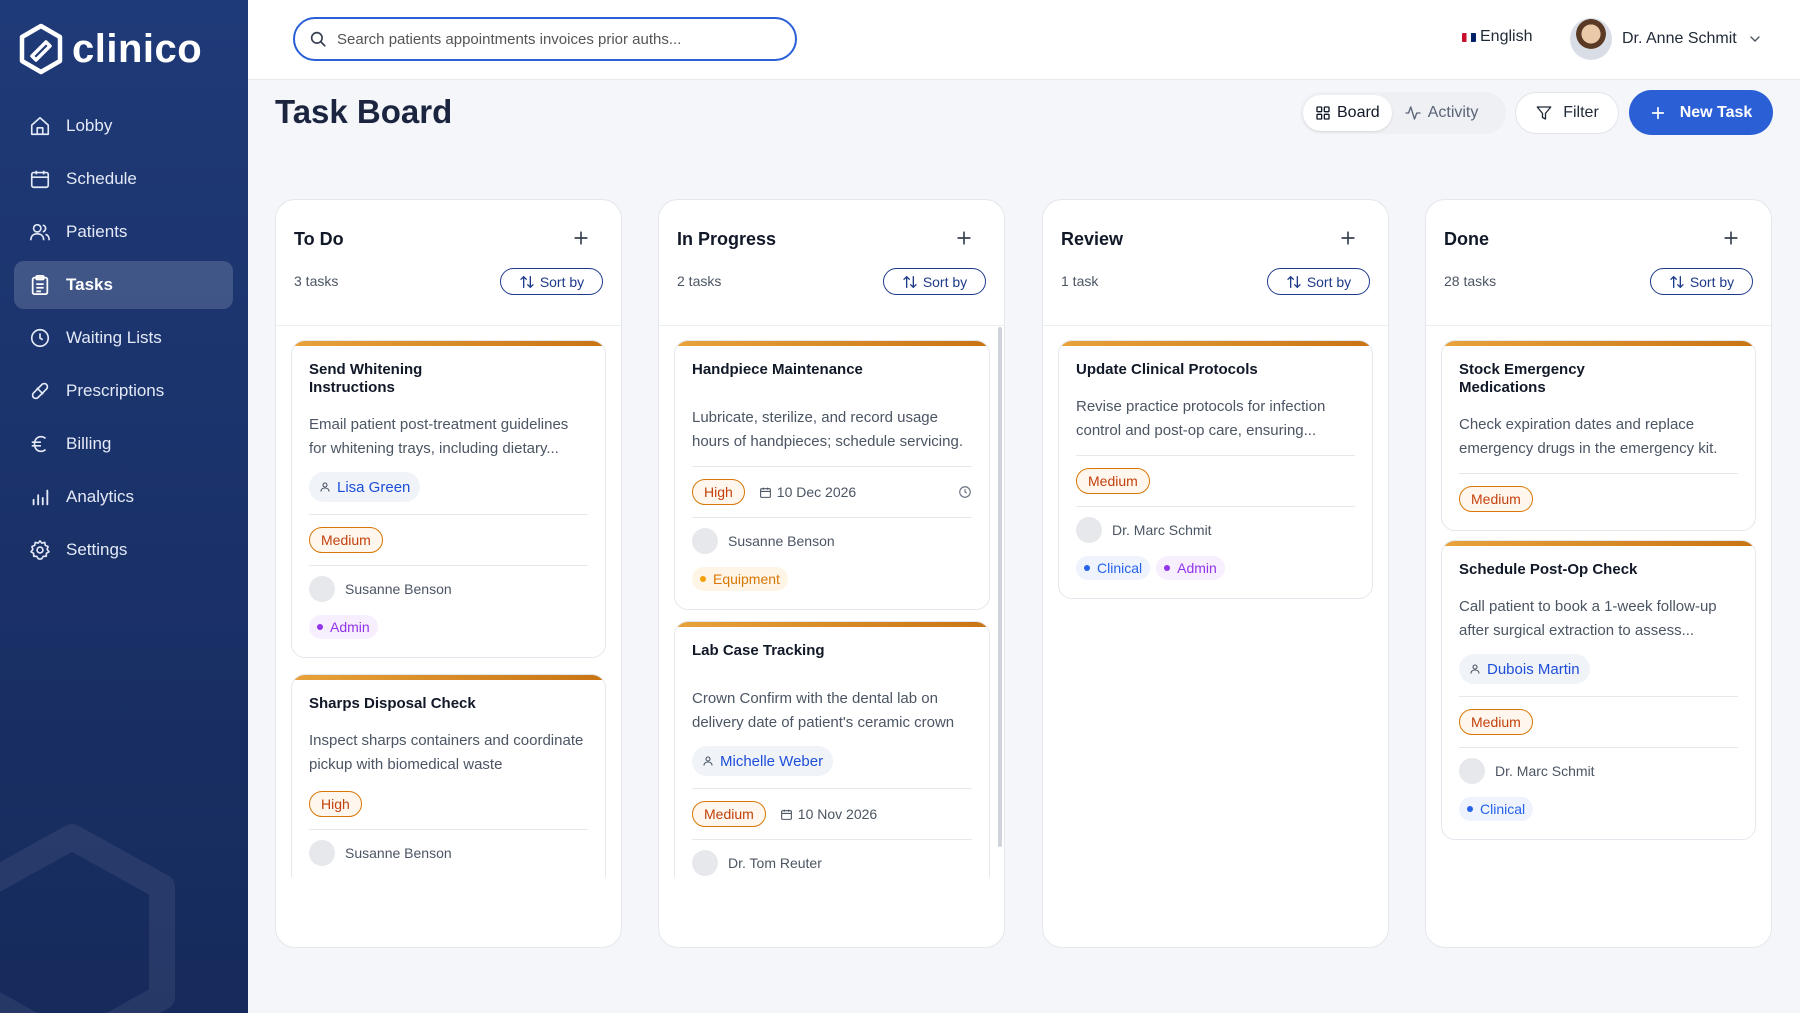 The width and height of the screenshot is (1800, 1013). What do you see at coordinates (775, 863) in the screenshot?
I see `assignee-name: Dr. Tom Reuter` at bounding box center [775, 863].